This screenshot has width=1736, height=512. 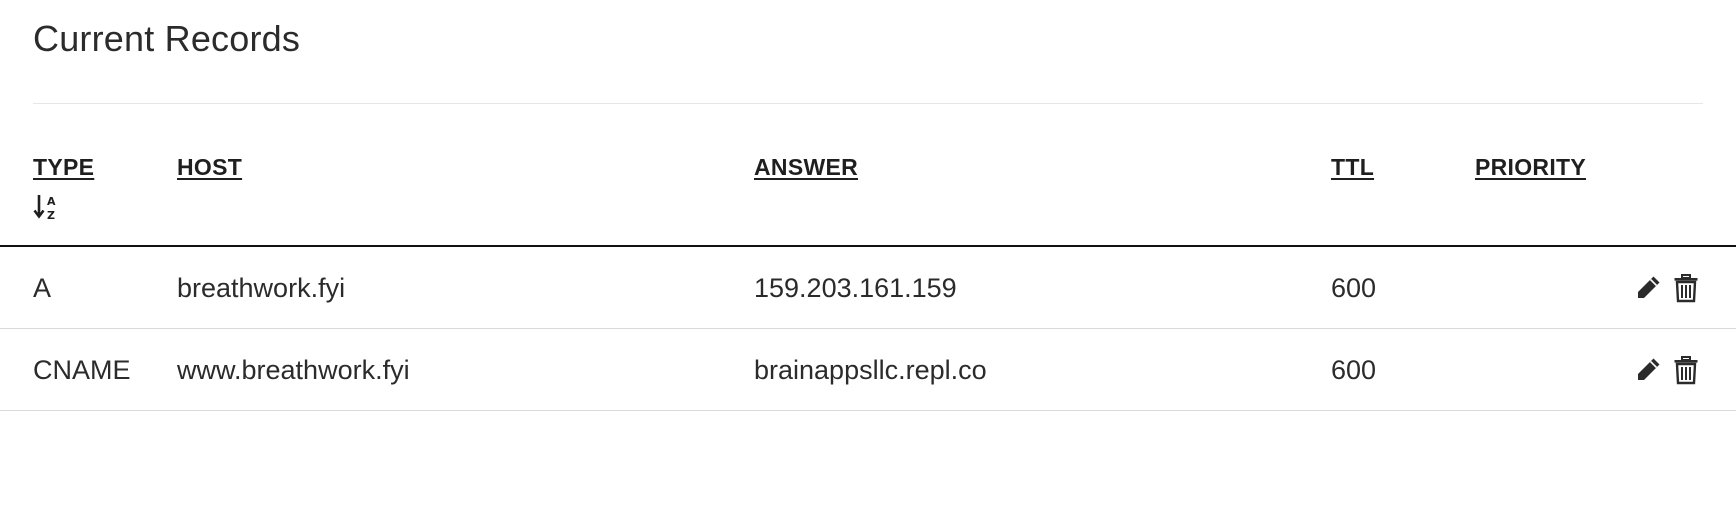 What do you see at coordinates (806, 167) in the screenshot?
I see `column-header-answer: ANSWER` at bounding box center [806, 167].